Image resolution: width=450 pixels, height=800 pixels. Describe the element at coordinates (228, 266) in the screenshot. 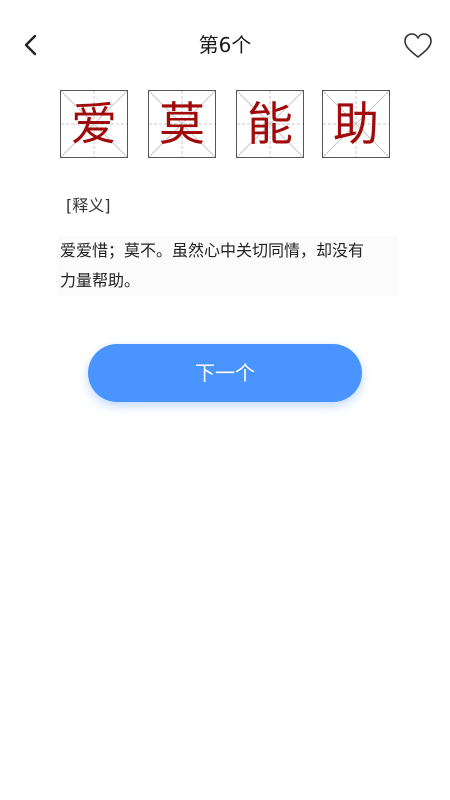

I see `definition-text: 爱爱惜；莫不。虽然心中关切同情，却没有 力量帮助。` at that location.